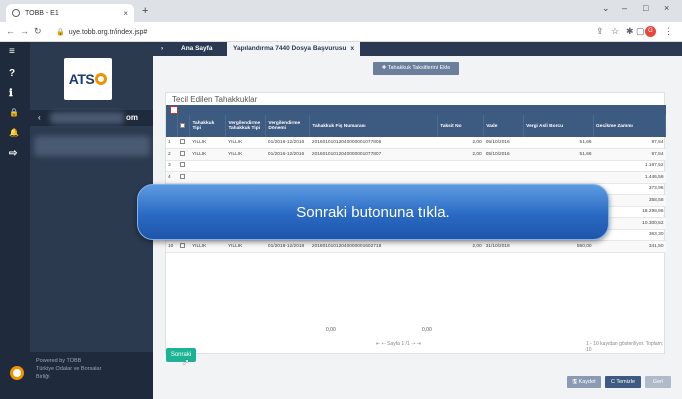 The height and width of the screenshot is (399, 682). I want to click on footer-line: Türkiye Odalar ve Borsalar, so click(69, 369).